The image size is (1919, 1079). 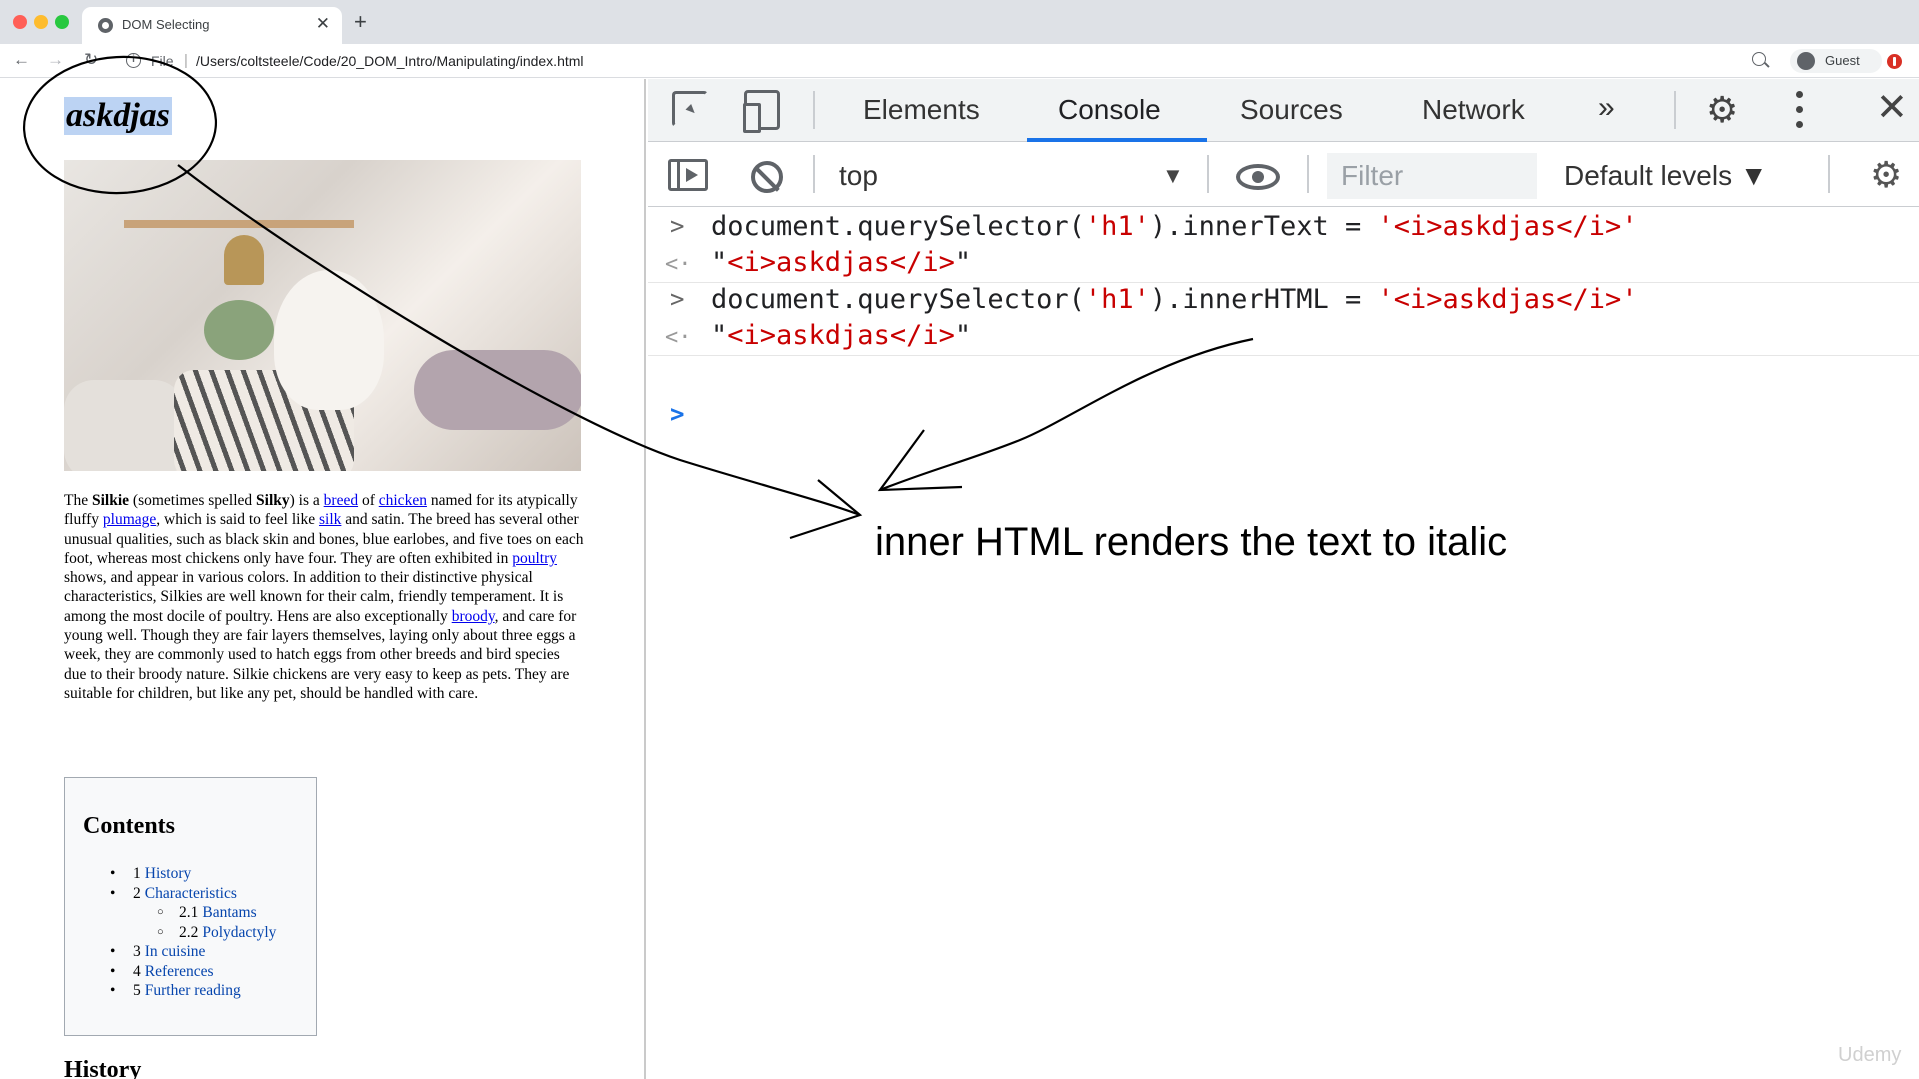 What do you see at coordinates (341, 500) in the screenshot?
I see `article-link: breed` at bounding box center [341, 500].